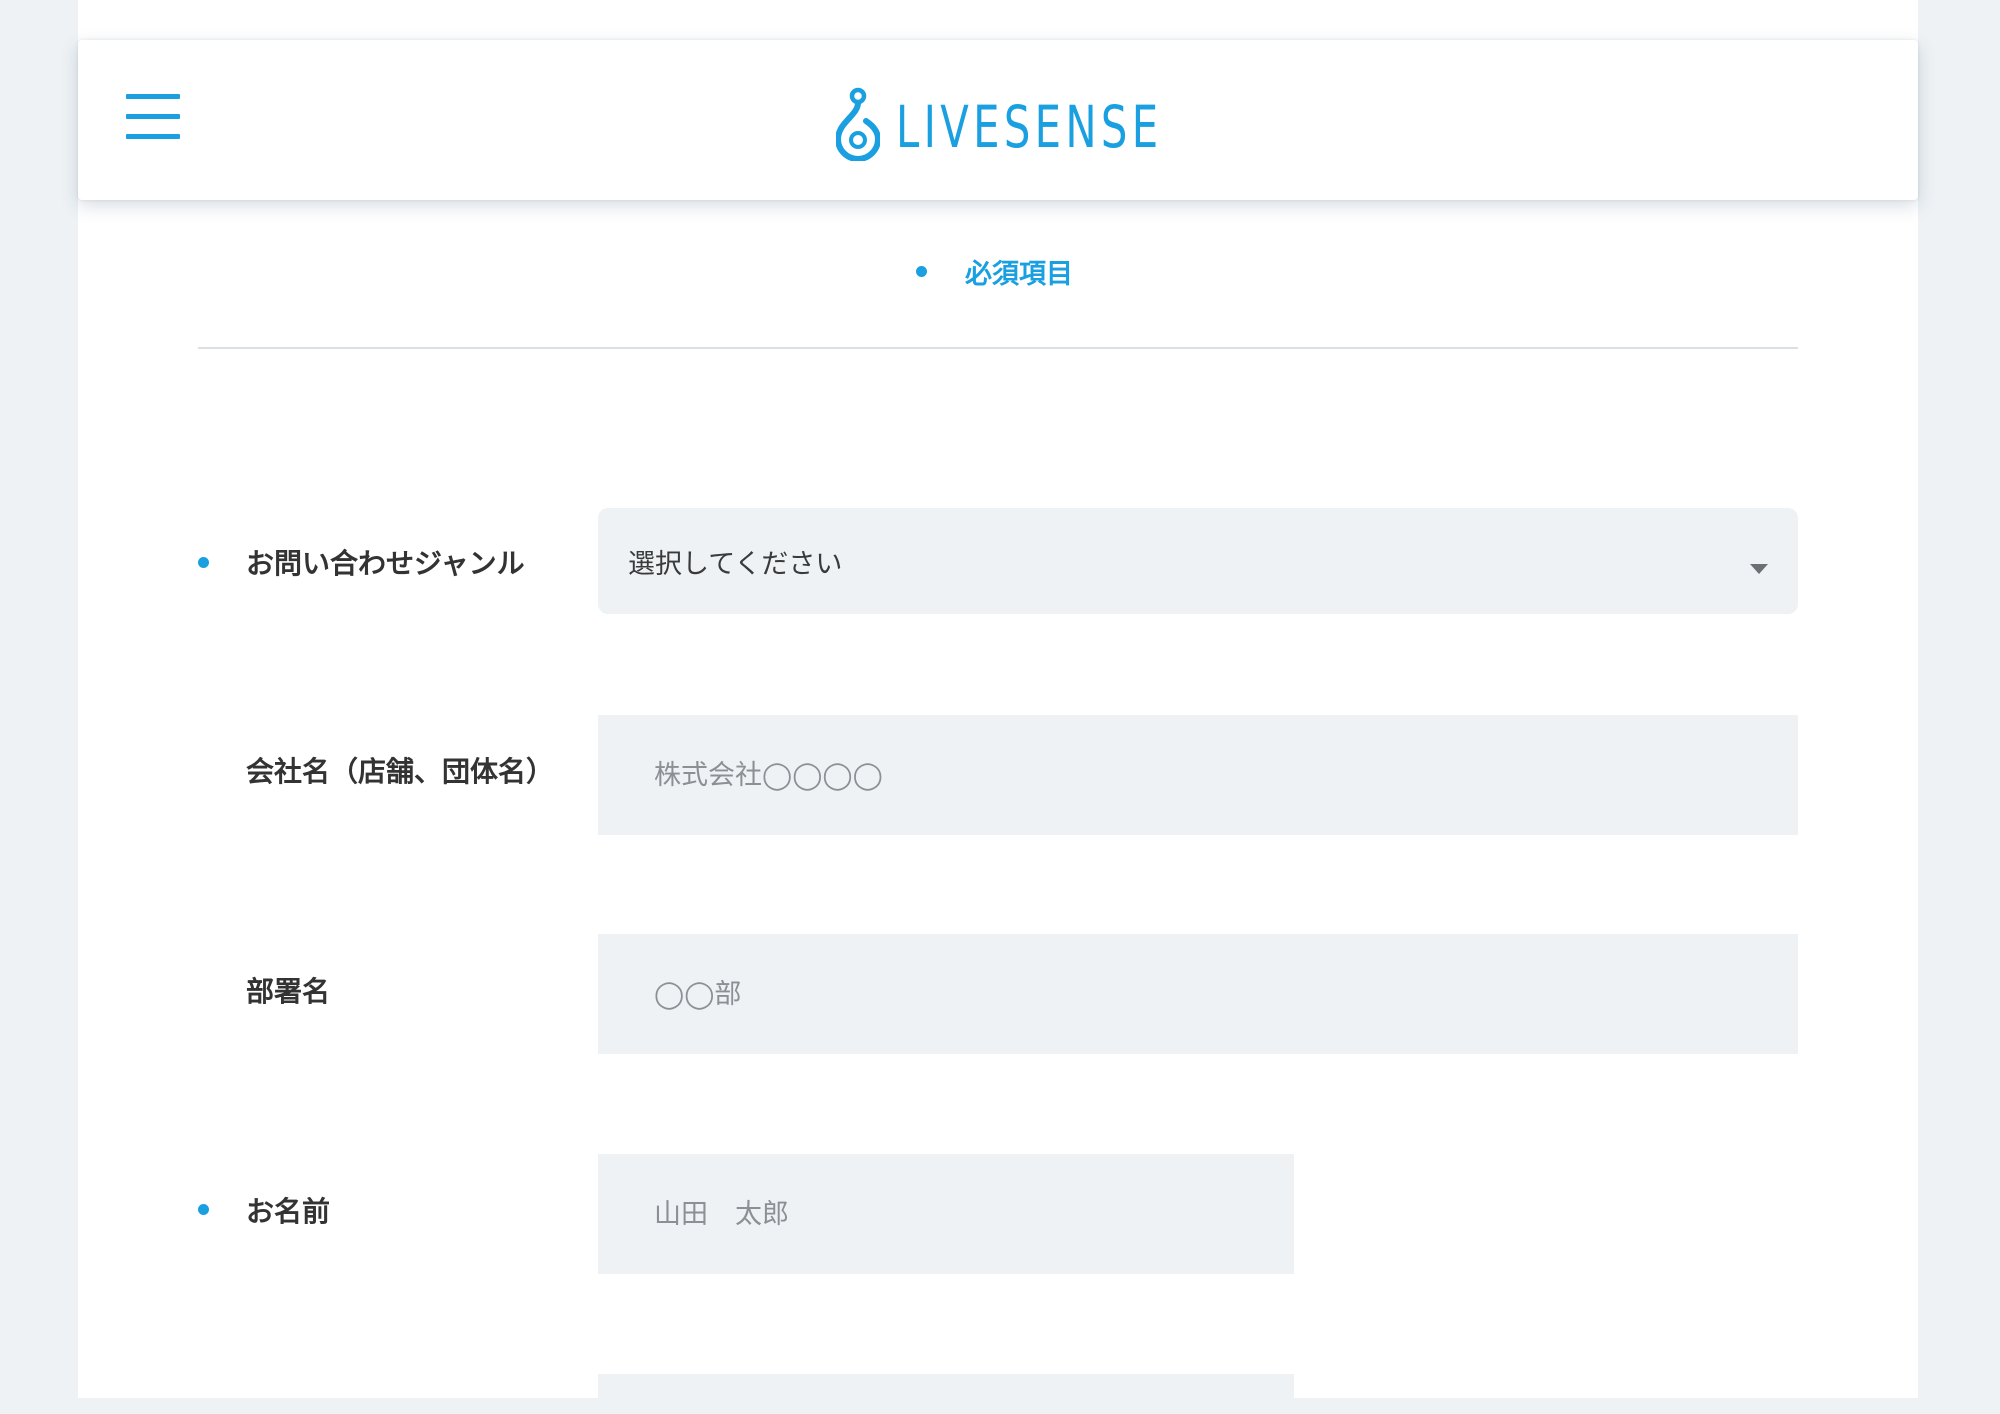 The width and height of the screenshot is (2000, 1414). I want to click on chevron-down-icon, so click(1759, 569).